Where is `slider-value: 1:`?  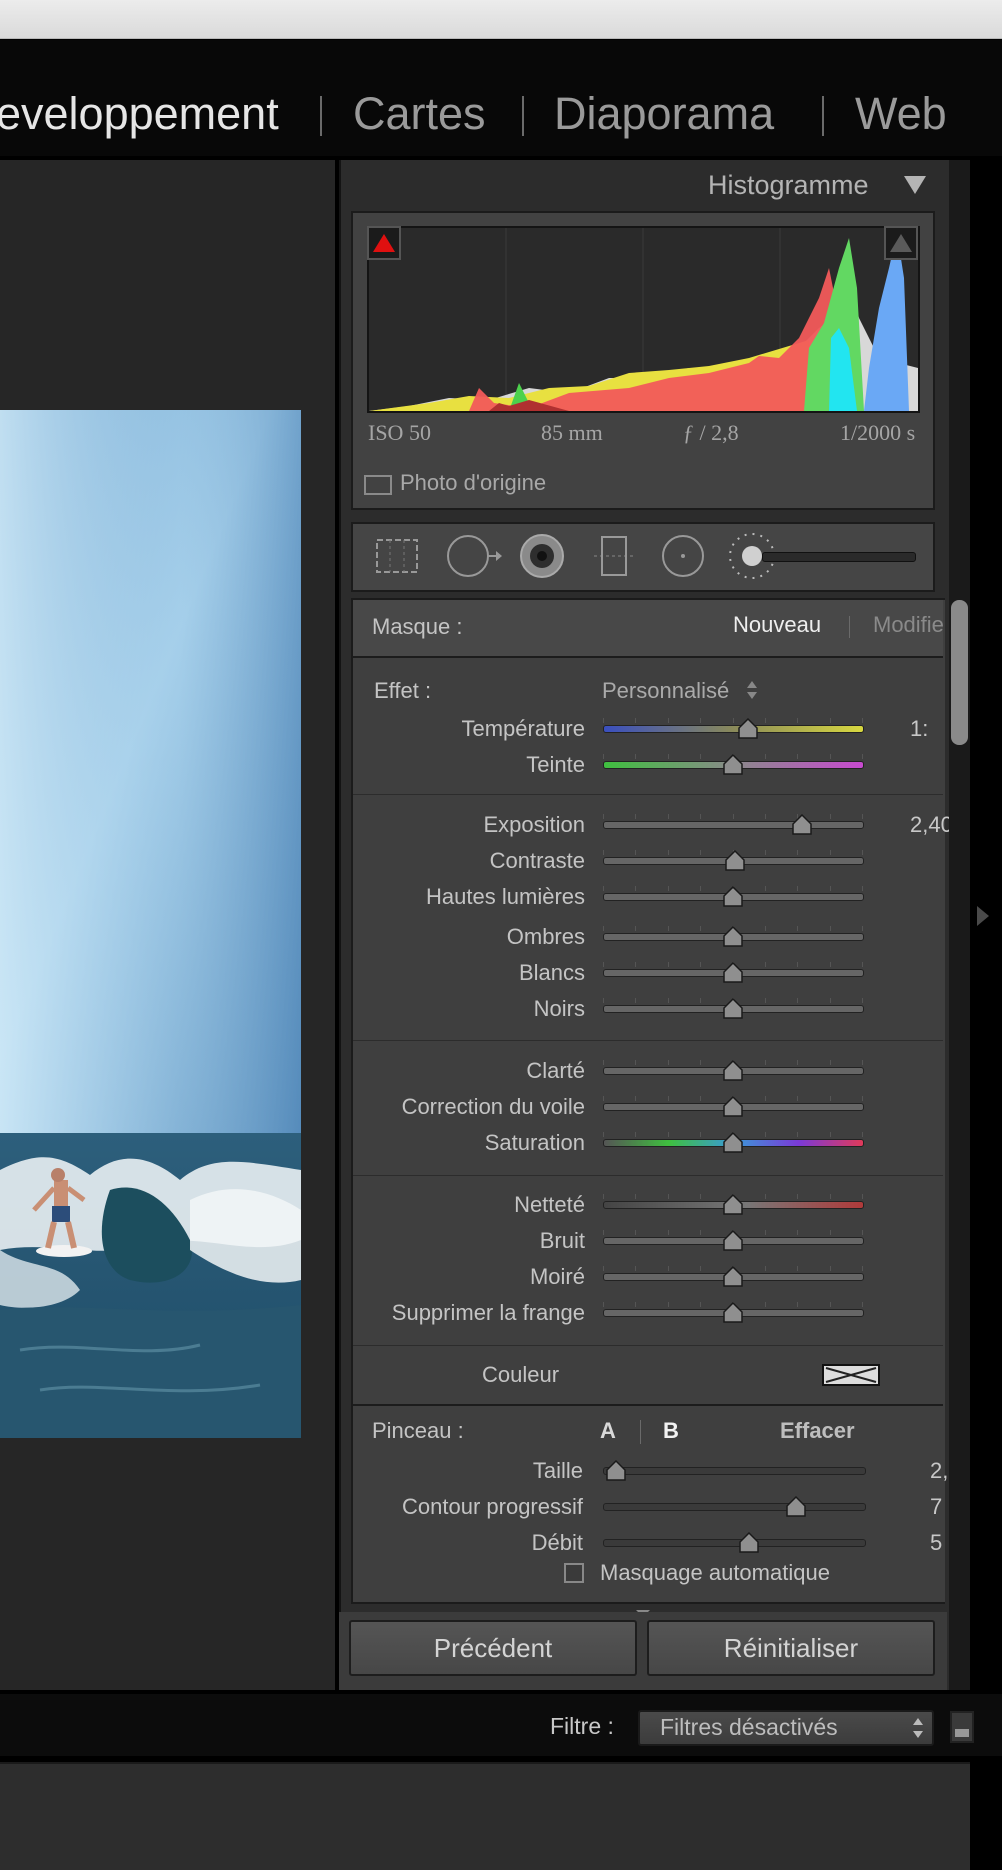 slider-value: 1: is located at coordinates (919, 729).